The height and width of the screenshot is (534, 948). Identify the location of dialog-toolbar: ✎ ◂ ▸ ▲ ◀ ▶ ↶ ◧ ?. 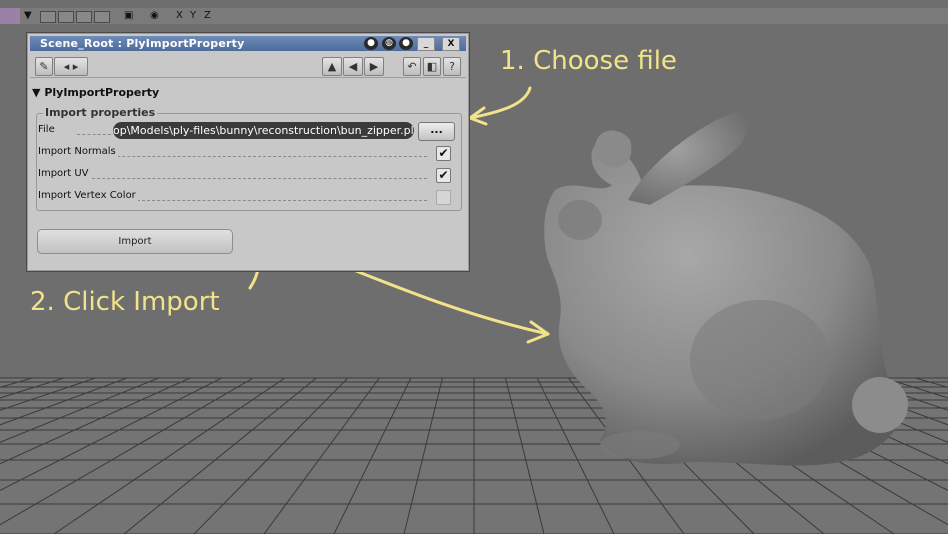
(248, 66).